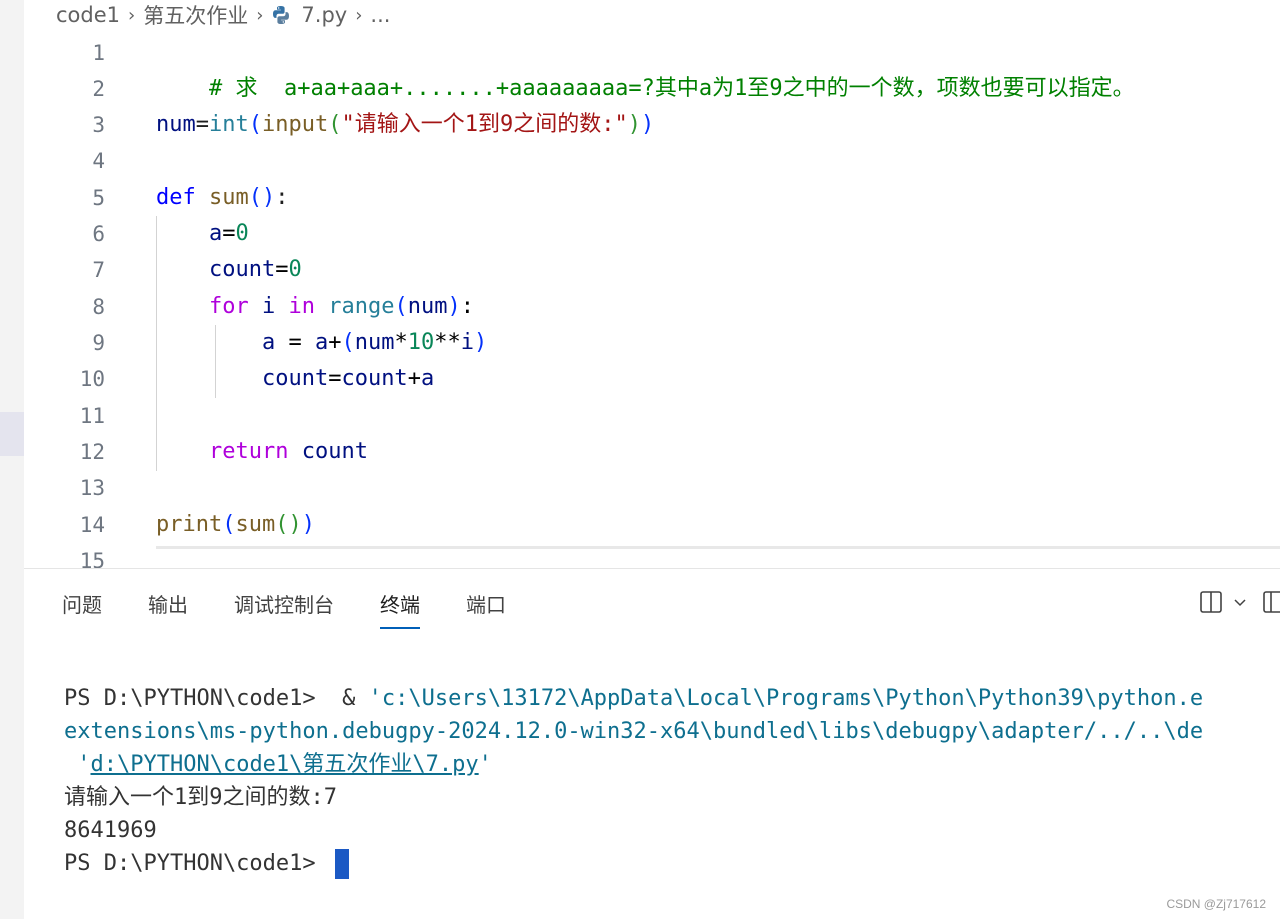  What do you see at coordinates (633, 797) in the screenshot?
I see `terminal-line: 请输入一个1到9之间的数:7` at bounding box center [633, 797].